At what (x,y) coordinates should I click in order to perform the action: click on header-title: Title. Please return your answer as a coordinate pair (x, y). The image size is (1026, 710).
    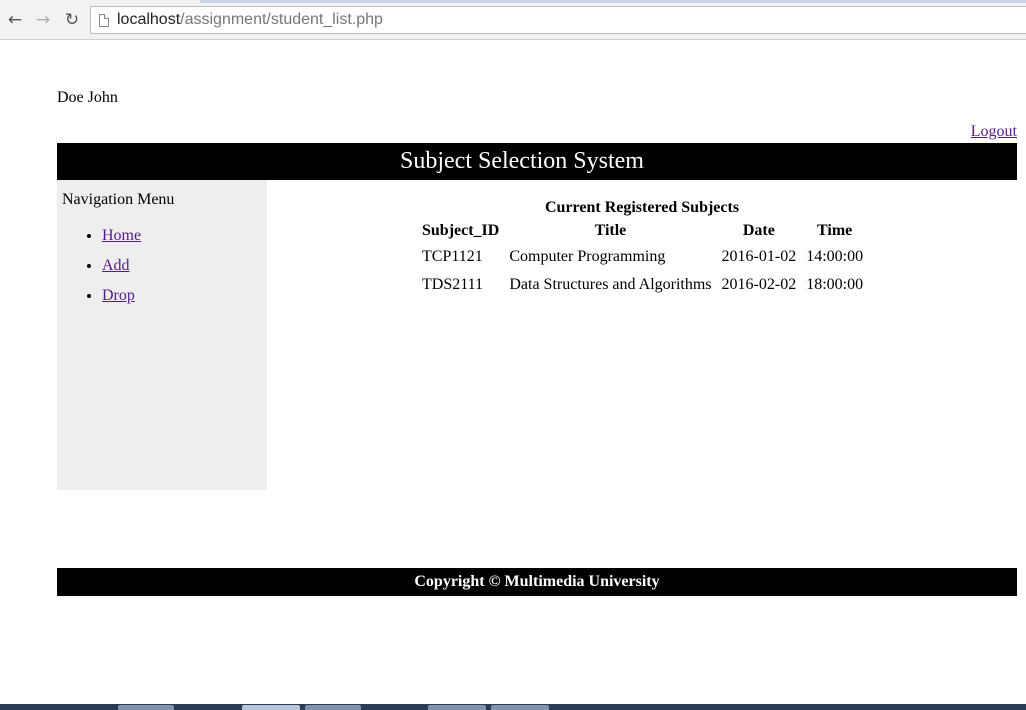
    Looking at the image, I should click on (610, 230).